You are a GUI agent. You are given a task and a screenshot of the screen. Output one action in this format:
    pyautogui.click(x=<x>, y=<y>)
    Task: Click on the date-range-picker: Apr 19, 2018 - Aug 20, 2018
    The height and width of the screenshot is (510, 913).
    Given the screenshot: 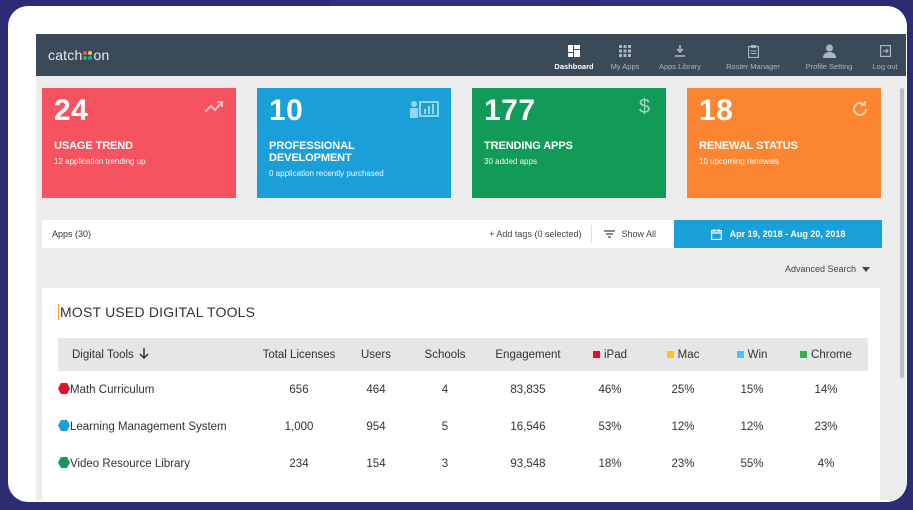 What is the action you would take?
    pyautogui.click(x=778, y=234)
    